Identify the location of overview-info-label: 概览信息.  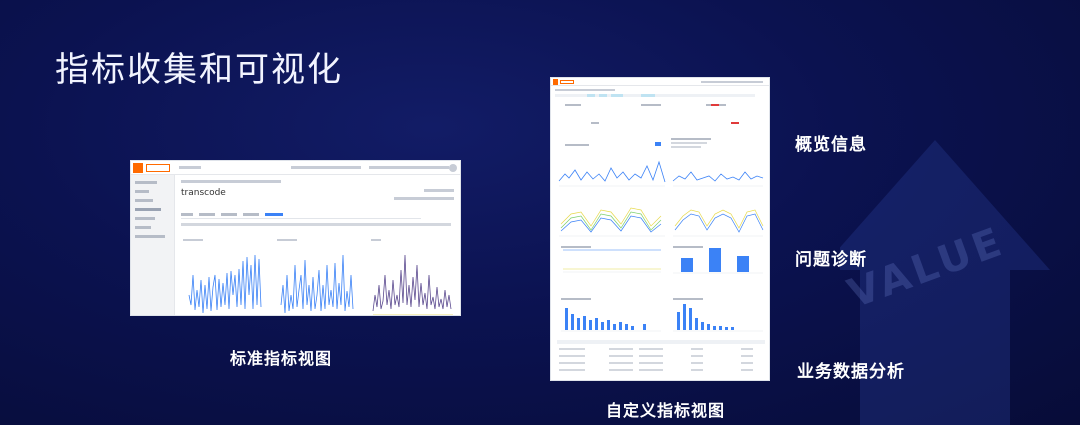
(831, 145).